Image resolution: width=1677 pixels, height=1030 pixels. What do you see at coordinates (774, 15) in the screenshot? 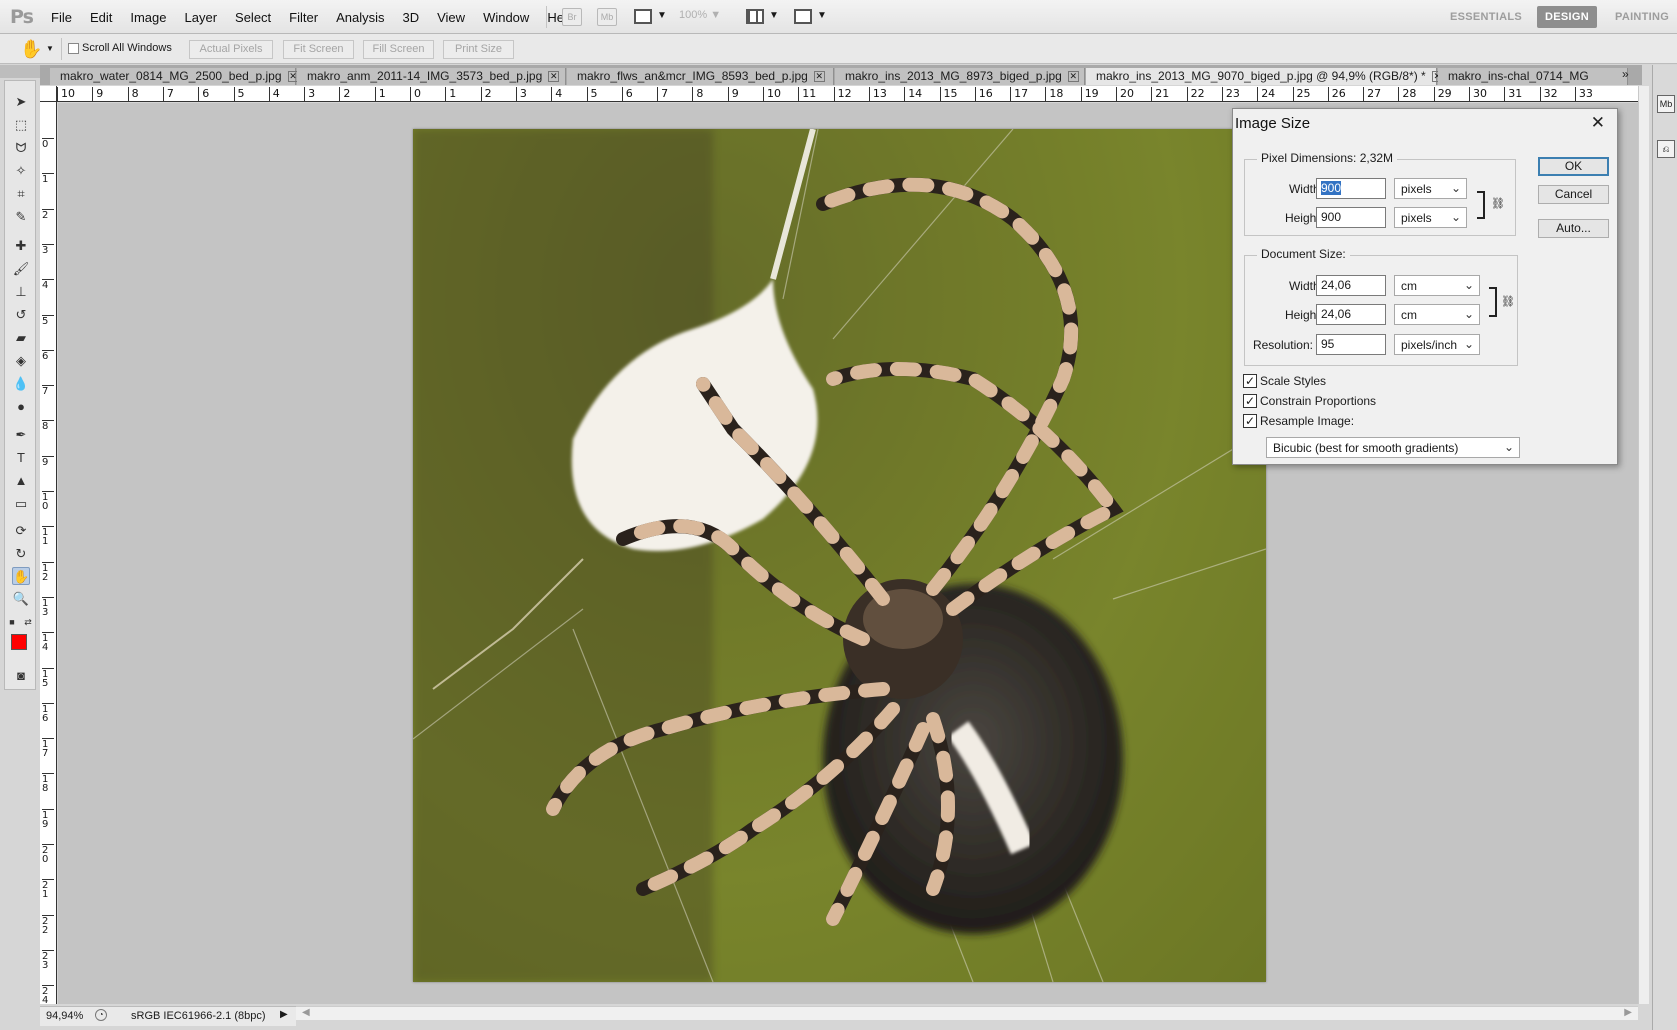
I see `arrange-dropdown-icon: ▼` at bounding box center [774, 15].